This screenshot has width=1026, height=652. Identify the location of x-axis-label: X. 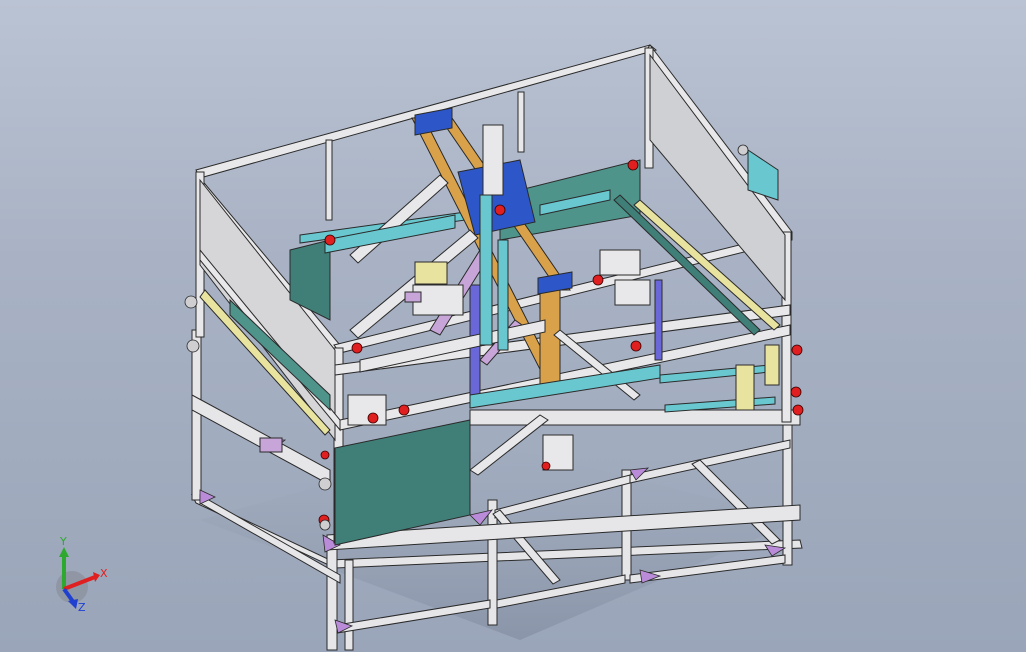
(104, 573).